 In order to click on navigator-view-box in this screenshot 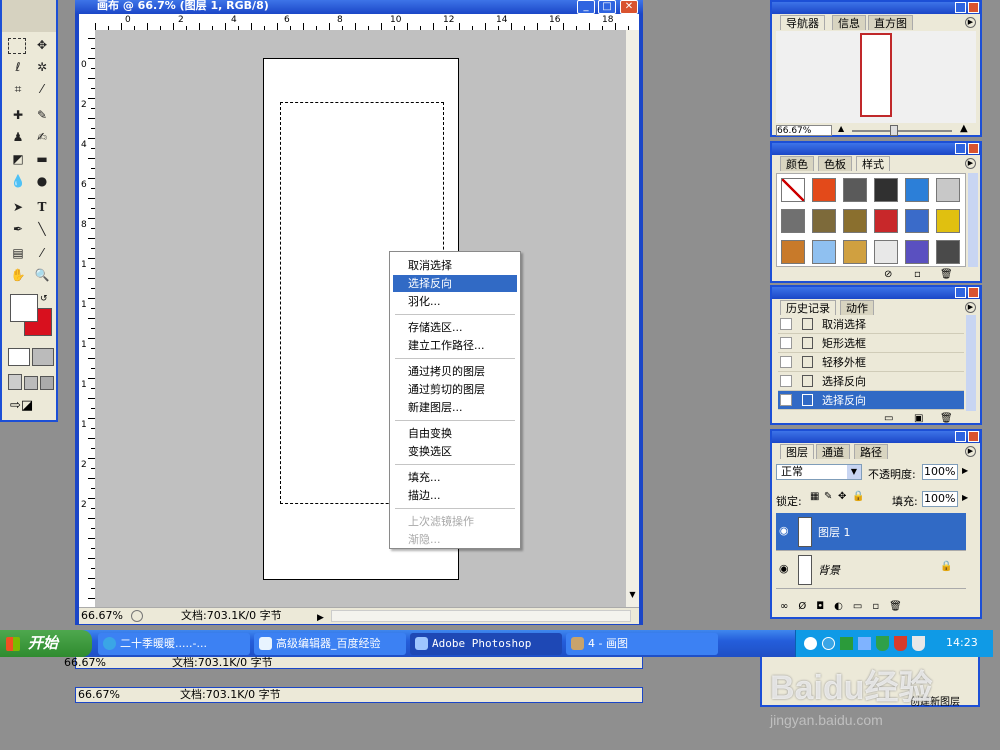, I will do `click(876, 75)`.